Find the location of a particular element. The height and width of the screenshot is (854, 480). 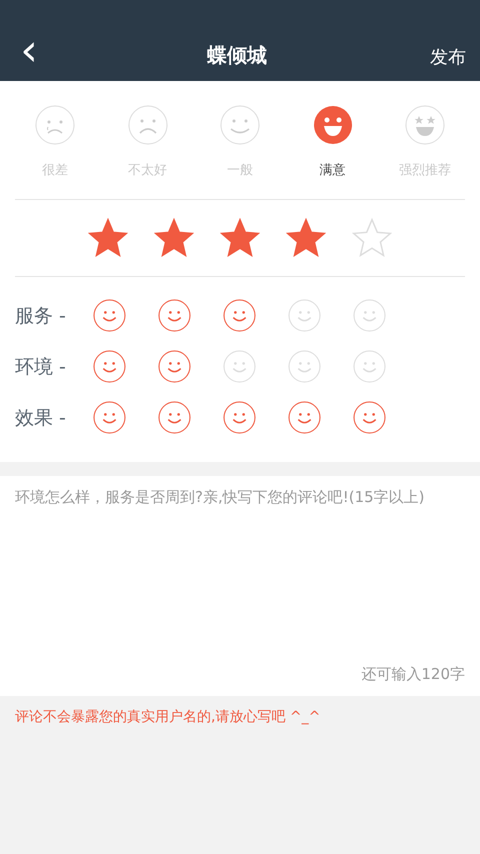

mood-option: 满意 is located at coordinates (332, 142).